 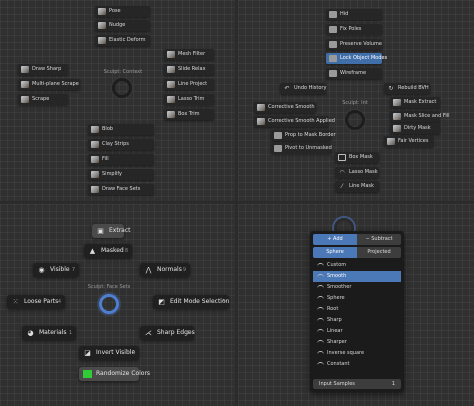 I want to click on preserve-volume-button: Preserve Volume, so click(x=354, y=44).